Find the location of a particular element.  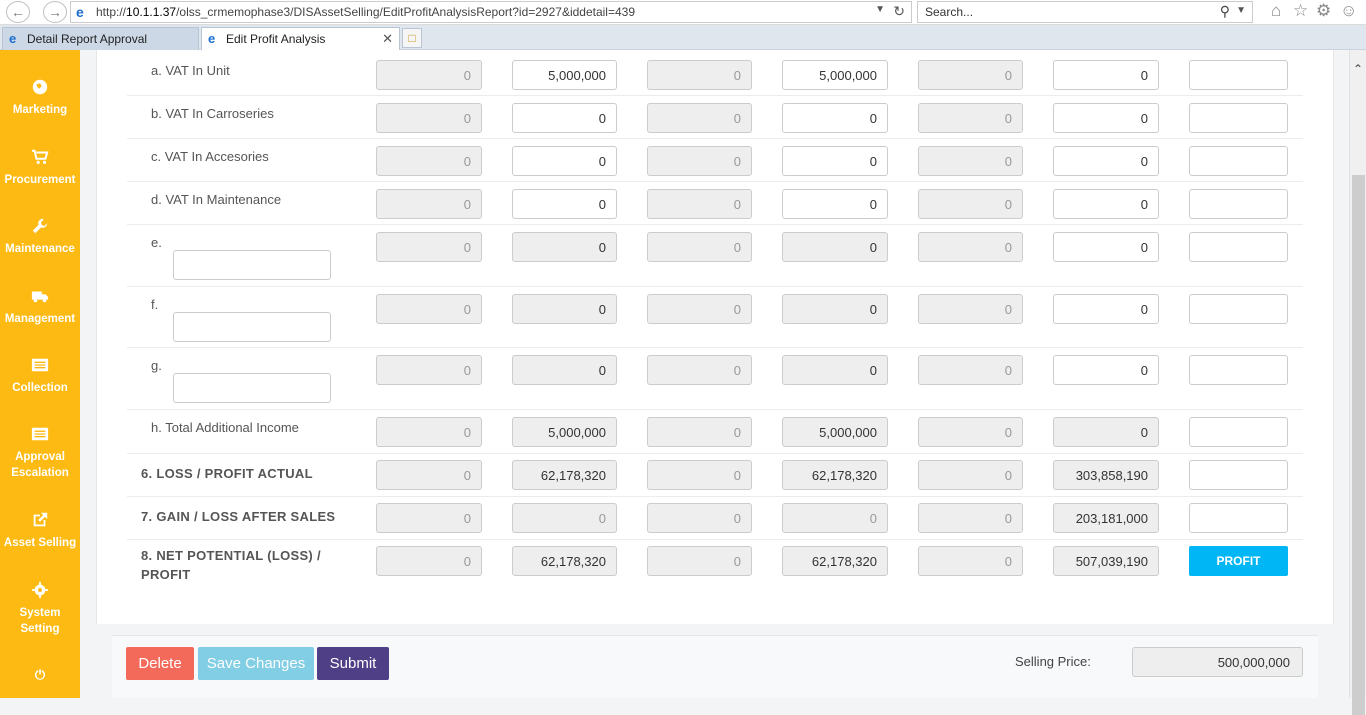

search-icon: ⚲ is located at coordinates (1225, 11).